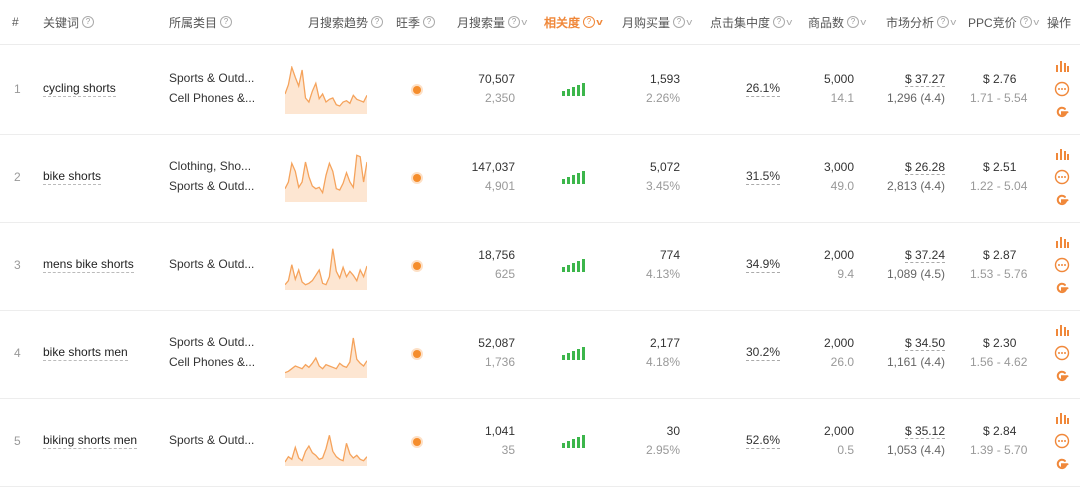 The image size is (1080, 487). I want to click on purchase-rate: 2.95%, so click(662, 450).